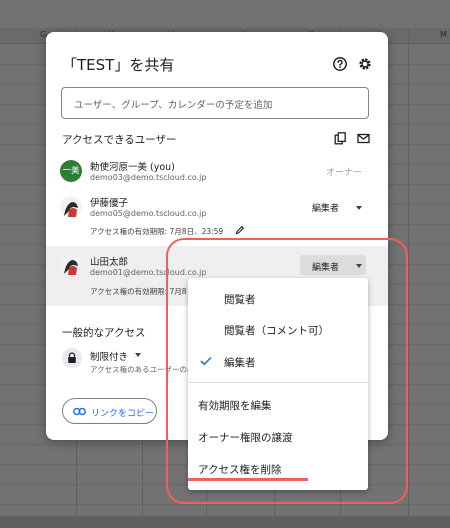 This screenshot has width=450, height=528. What do you see at coordinates (123, 414) in the screenshot?
I see `copy-link-label: リンクをコピー` at bounding box center [123, 414].